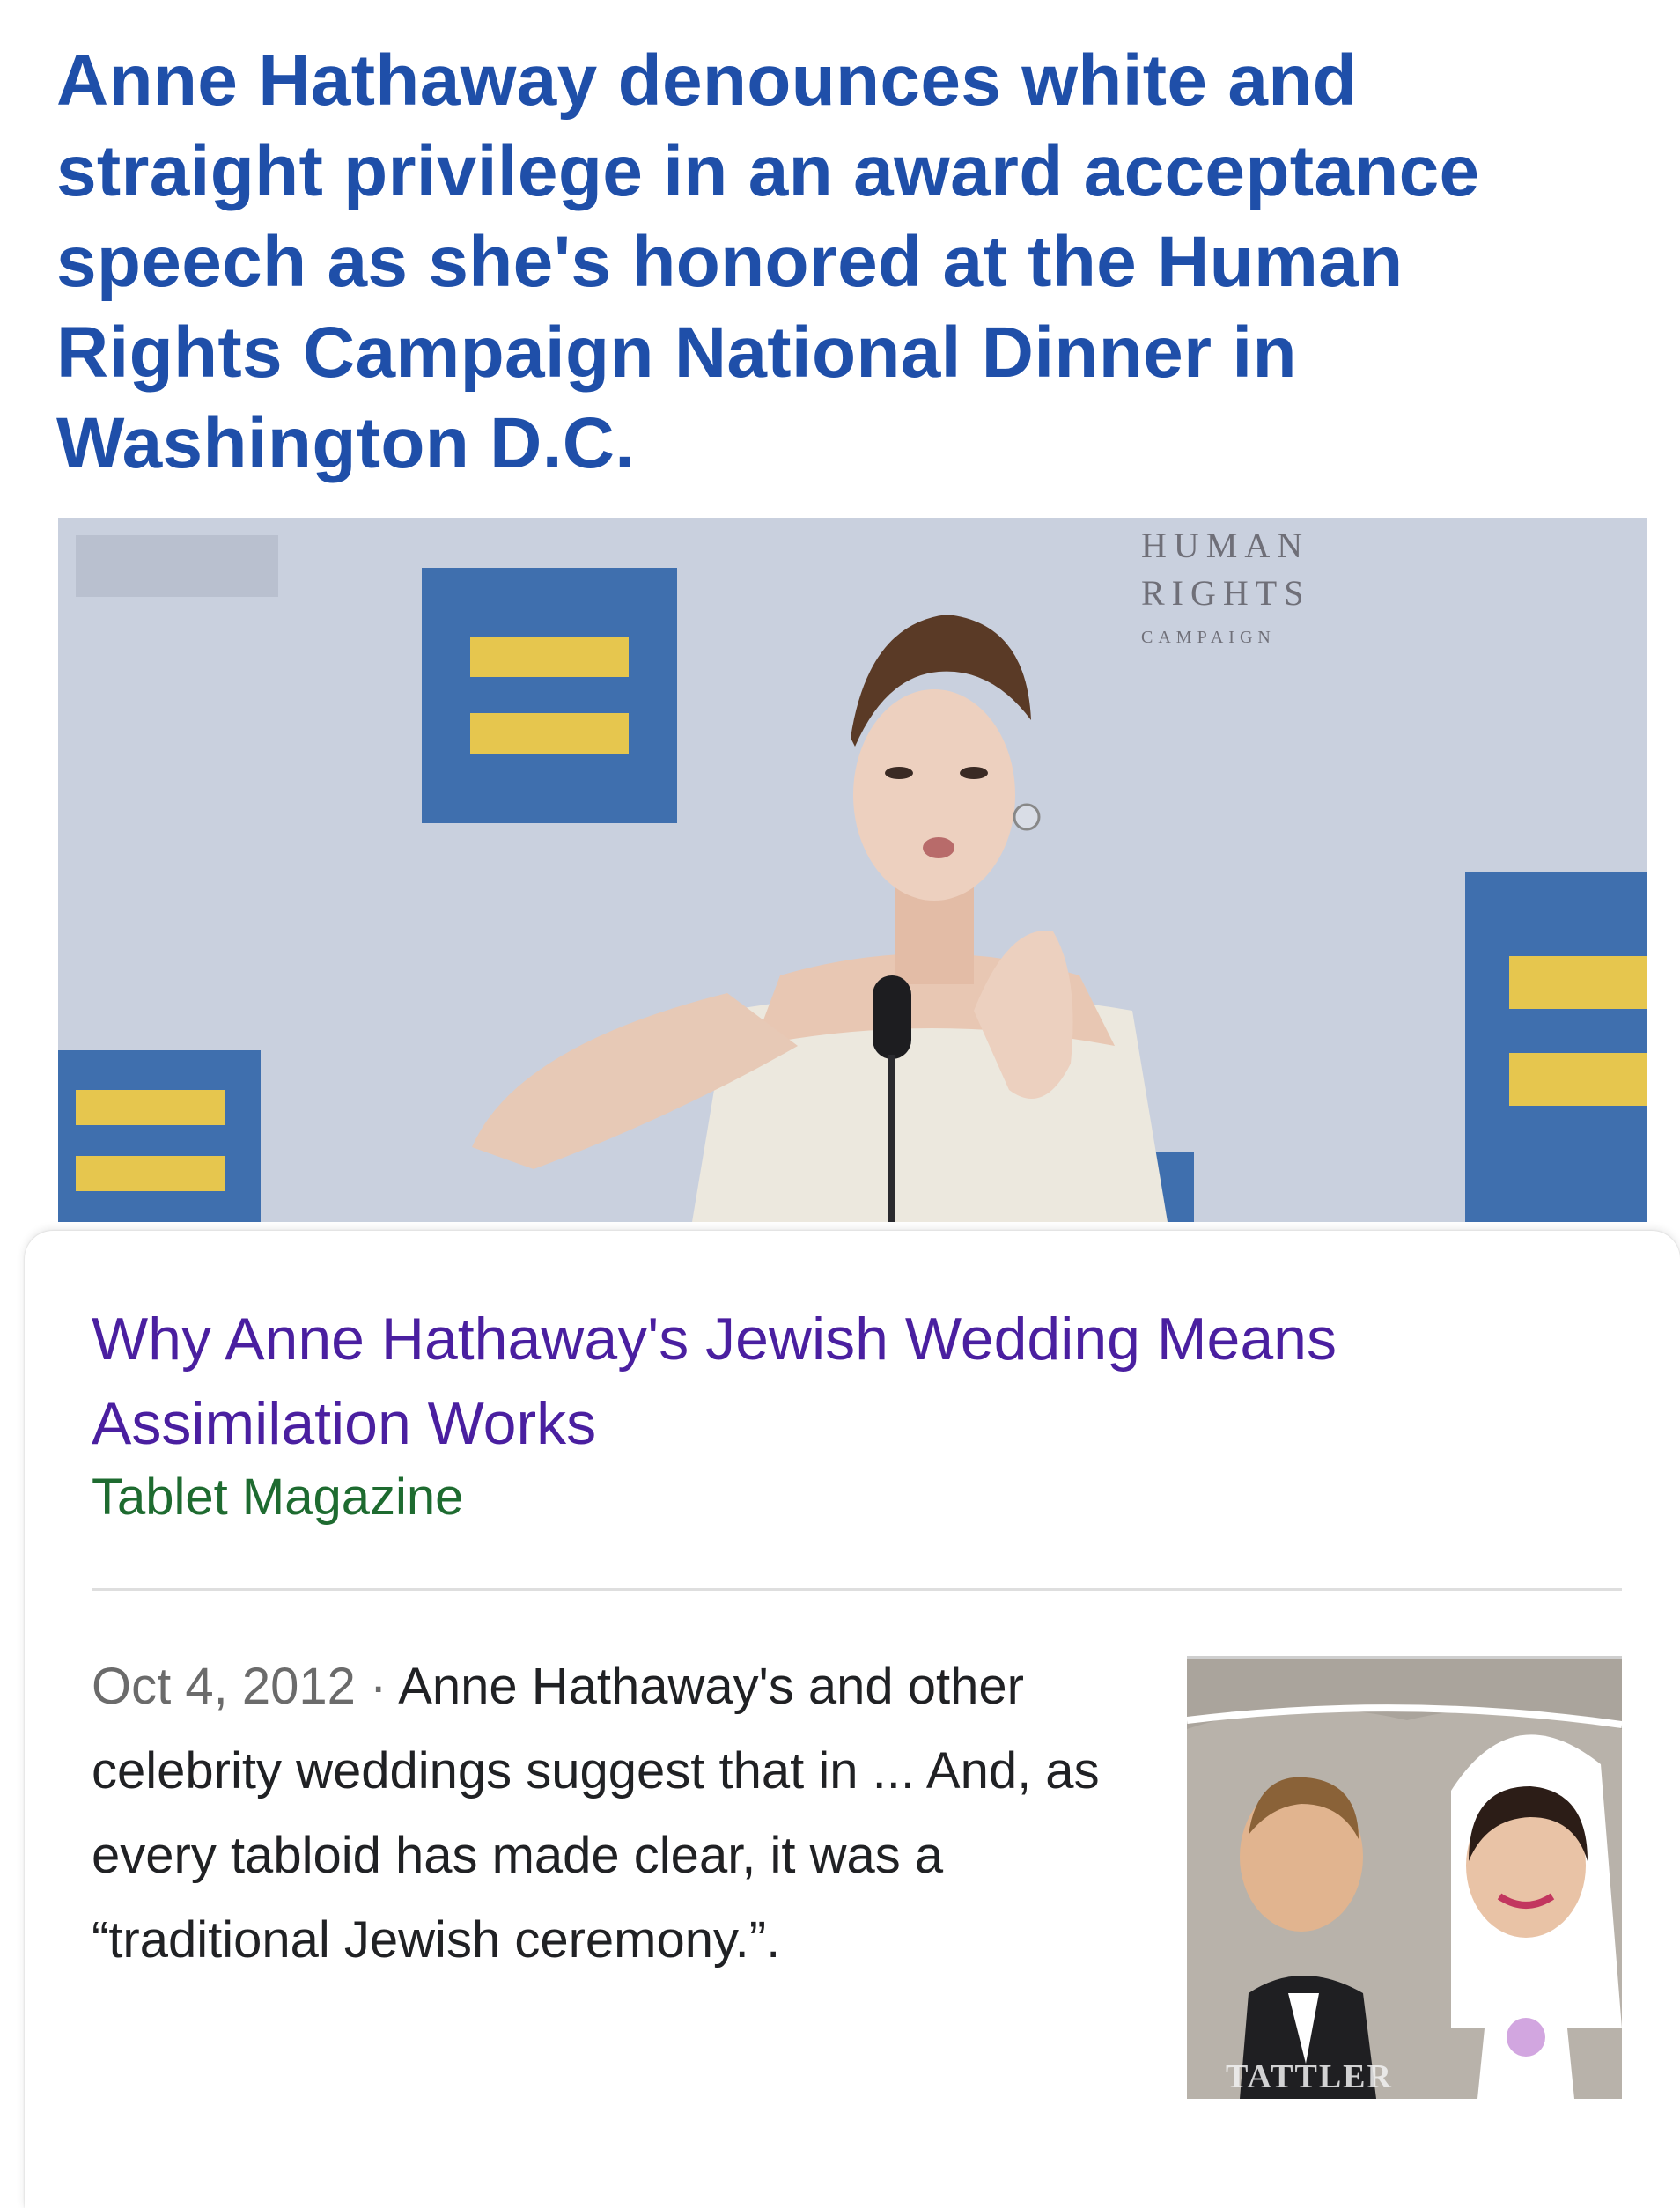 The width and height of the screenshot is (1680, 2208). Describe the element at coordinates (277, 1497) in the screenshot. I see `result-source: Tablet Magazine` at that location.